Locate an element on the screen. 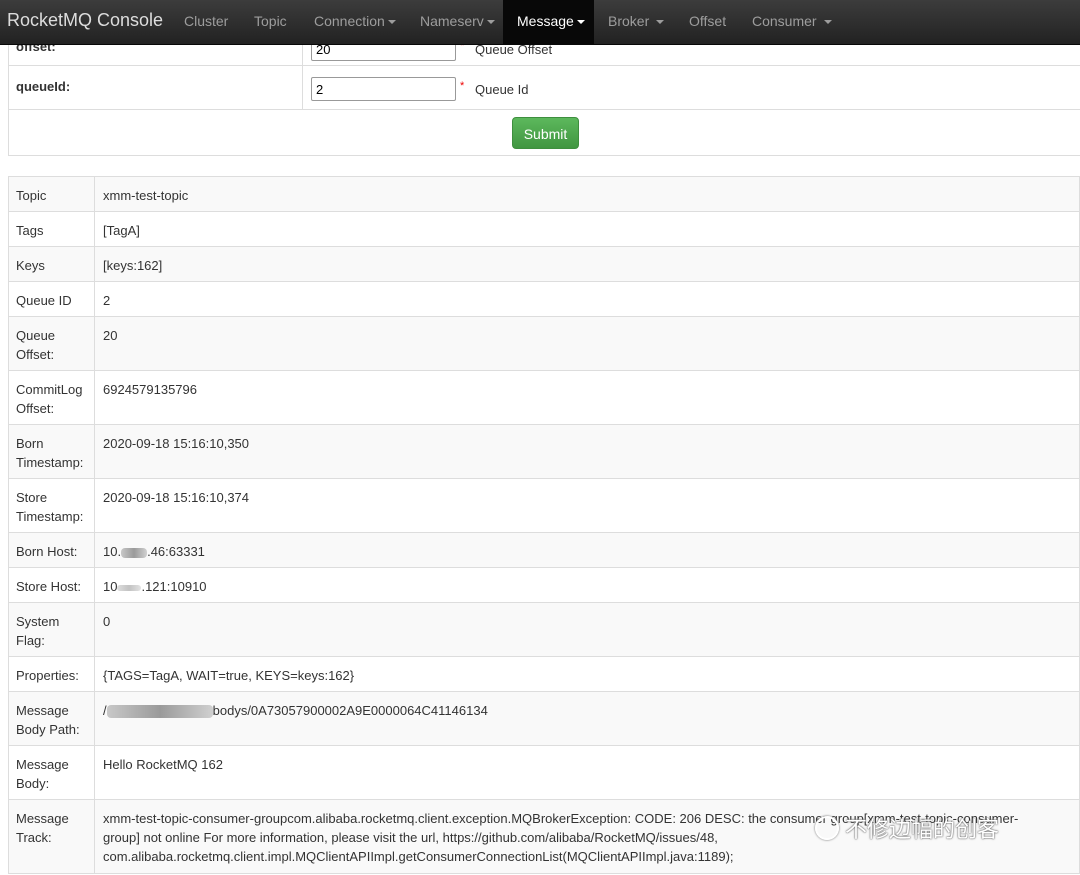  nav-broker: Broker is located at coordinates (636, 22).